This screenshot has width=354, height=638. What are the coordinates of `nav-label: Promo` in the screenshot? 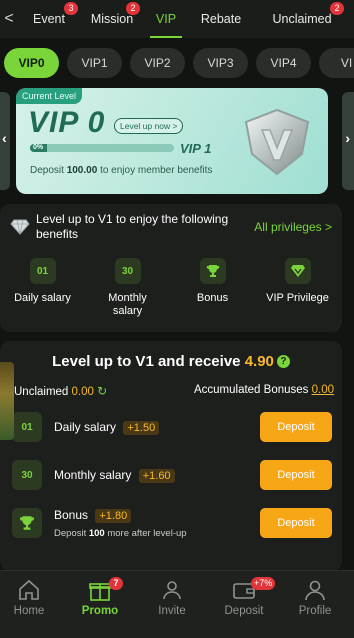 It's located at (100, 611).